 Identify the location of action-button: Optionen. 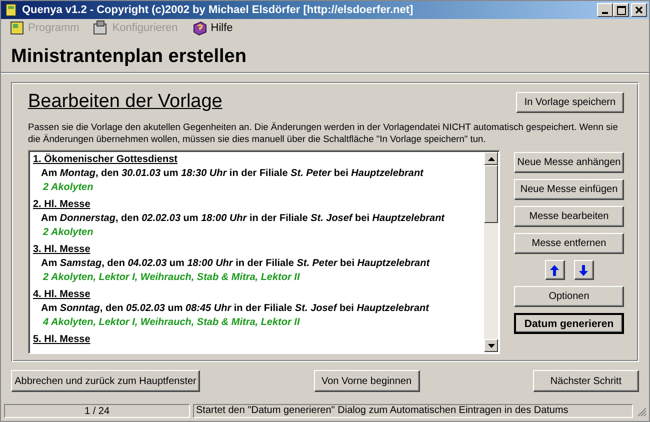
(569, 296).